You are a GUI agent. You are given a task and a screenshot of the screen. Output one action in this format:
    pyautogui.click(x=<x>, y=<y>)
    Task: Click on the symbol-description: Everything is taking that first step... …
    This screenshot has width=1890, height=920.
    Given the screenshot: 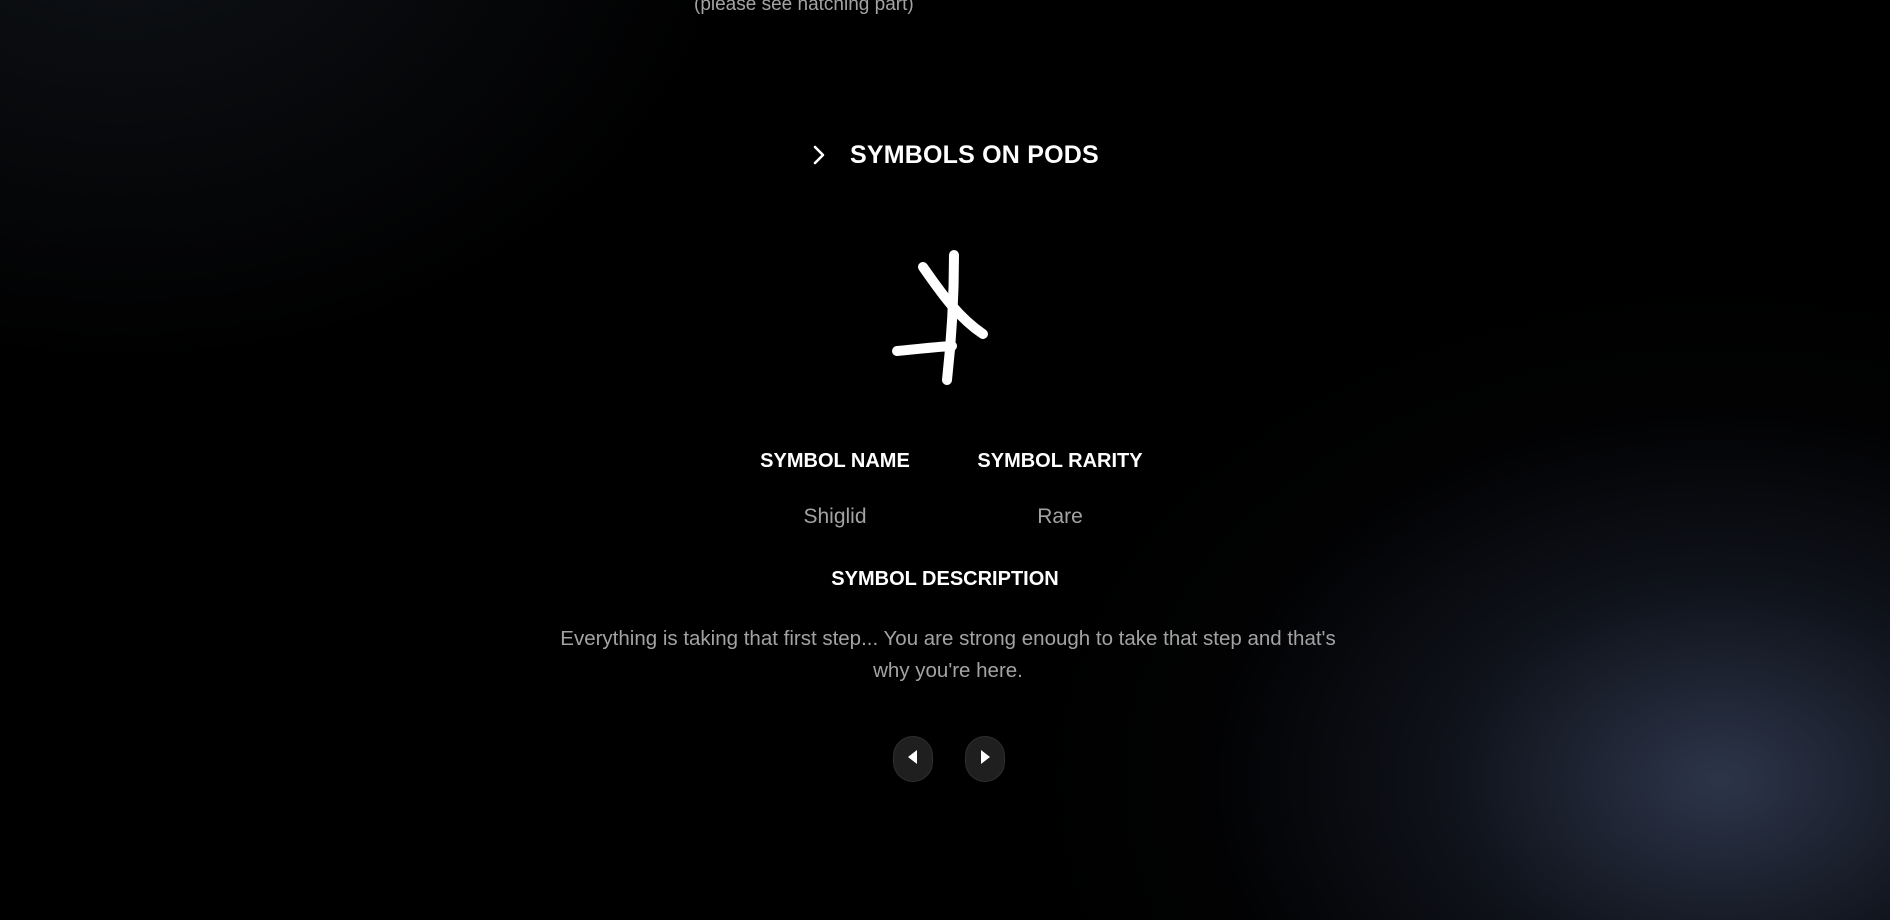 What is the action you would take?
    pyautogui.click(x=948, y=654)
    